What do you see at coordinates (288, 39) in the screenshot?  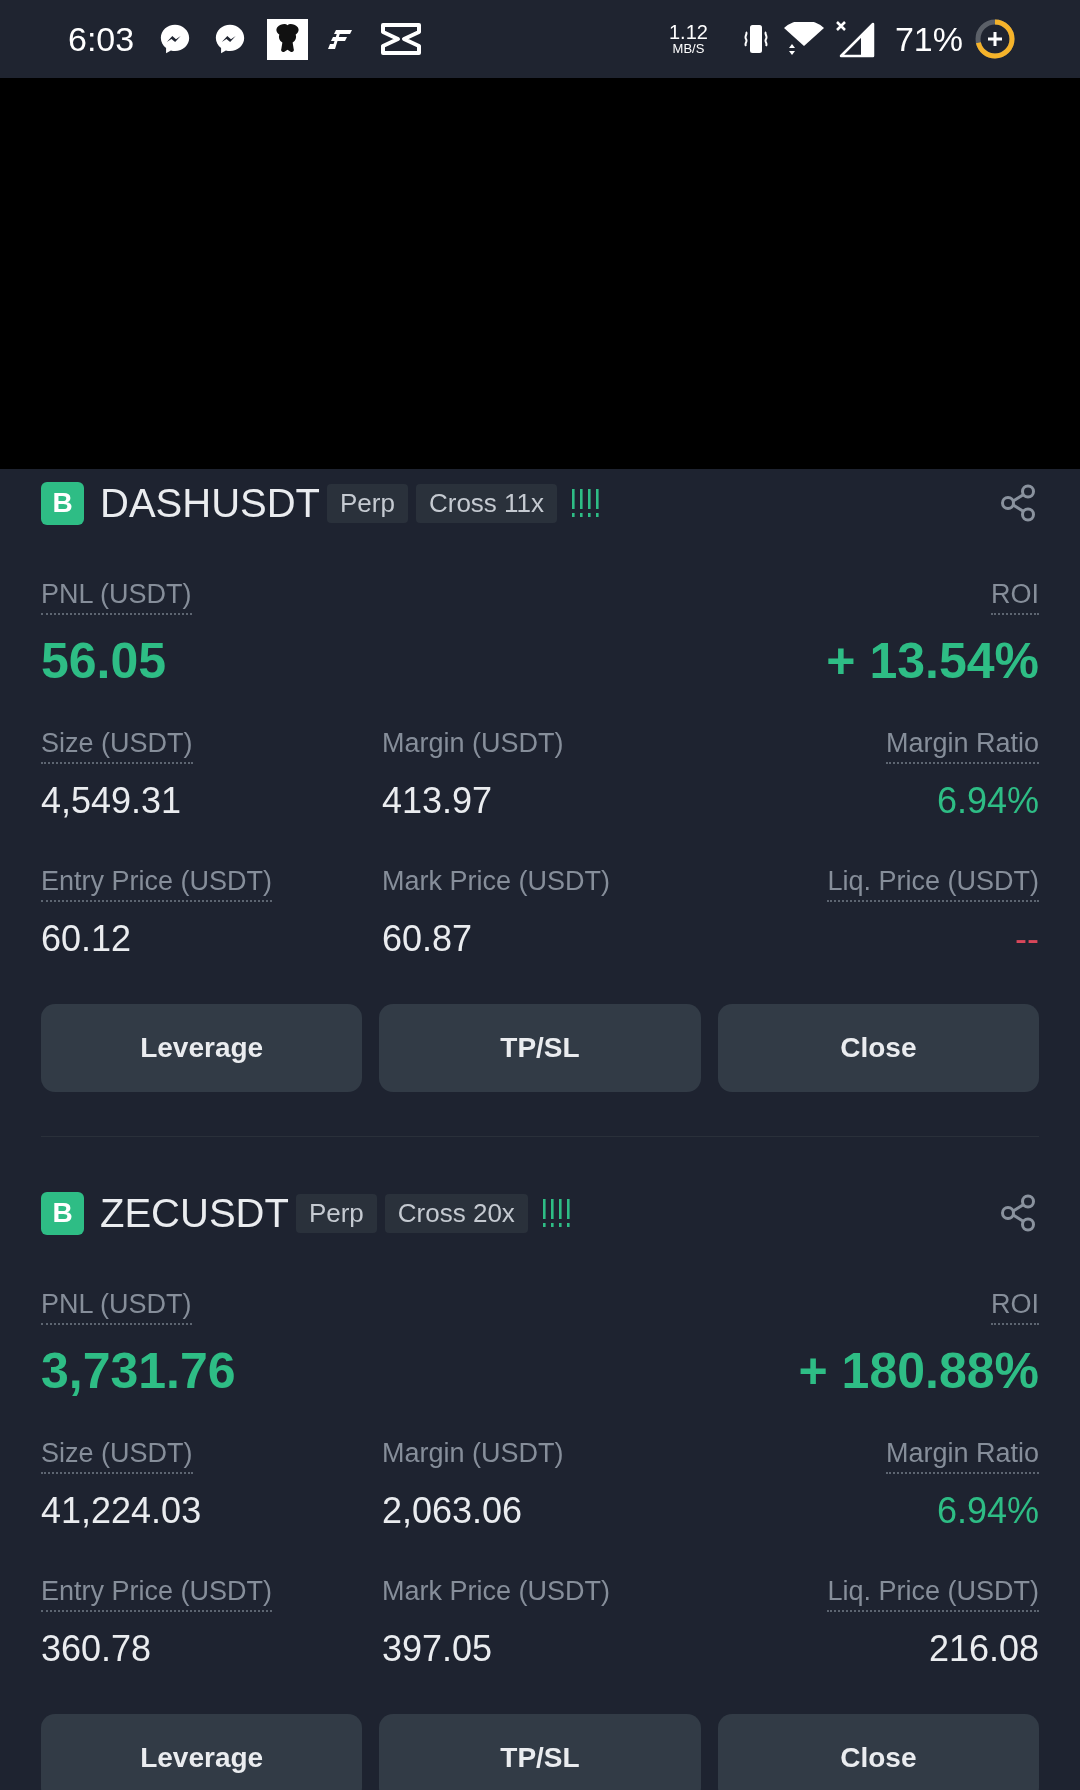 I see `app-icon` at bounding box center [288, 39].